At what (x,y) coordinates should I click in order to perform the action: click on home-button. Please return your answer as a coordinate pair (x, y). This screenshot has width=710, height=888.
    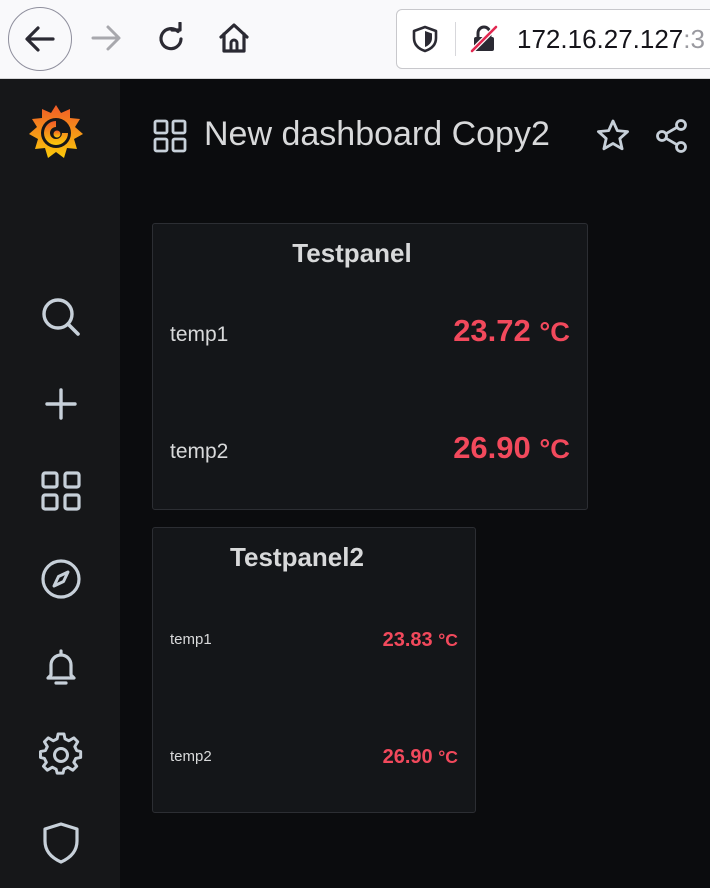
    Looking at the image, I should click on (234, 38).